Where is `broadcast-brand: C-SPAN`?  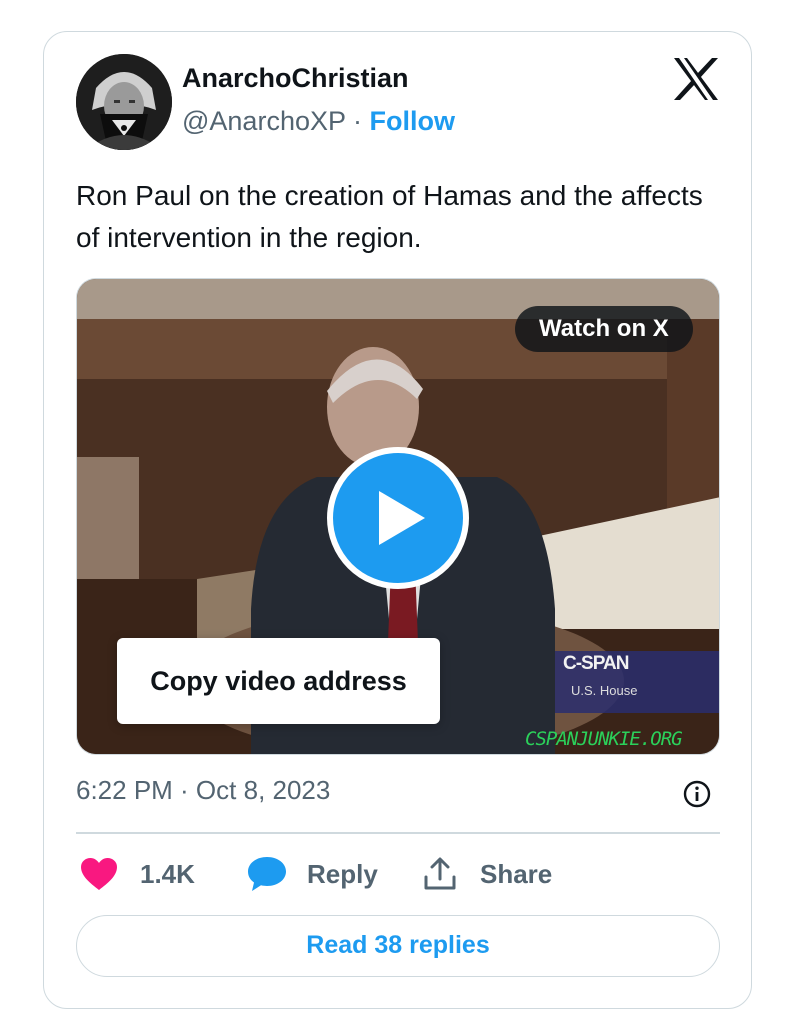 broadcast-brand: C-SPAN is located at coordinates (596, 663).